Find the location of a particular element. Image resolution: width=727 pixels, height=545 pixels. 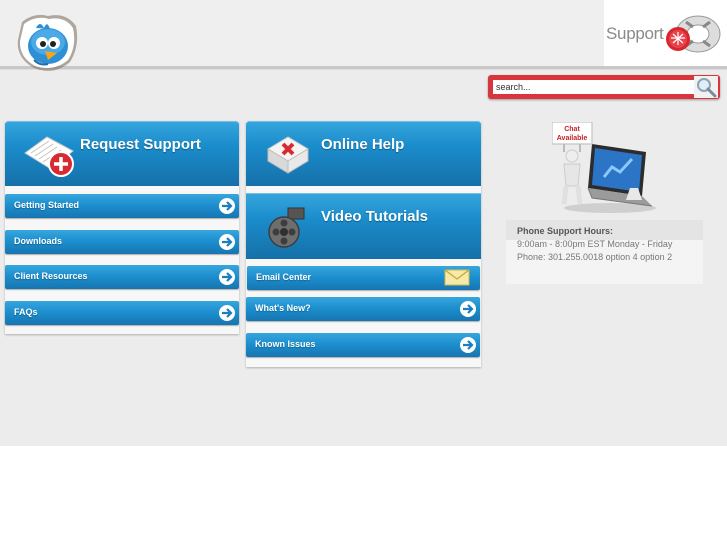

online-help-header: Online Help is located at coordinates (363, 153).